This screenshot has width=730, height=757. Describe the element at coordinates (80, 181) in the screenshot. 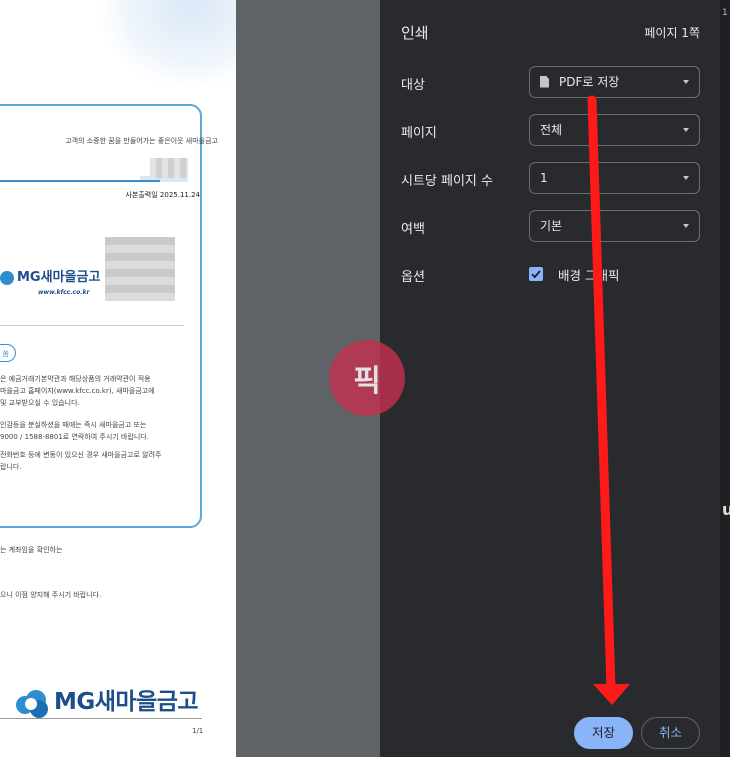

I see `header-divider` at that location.